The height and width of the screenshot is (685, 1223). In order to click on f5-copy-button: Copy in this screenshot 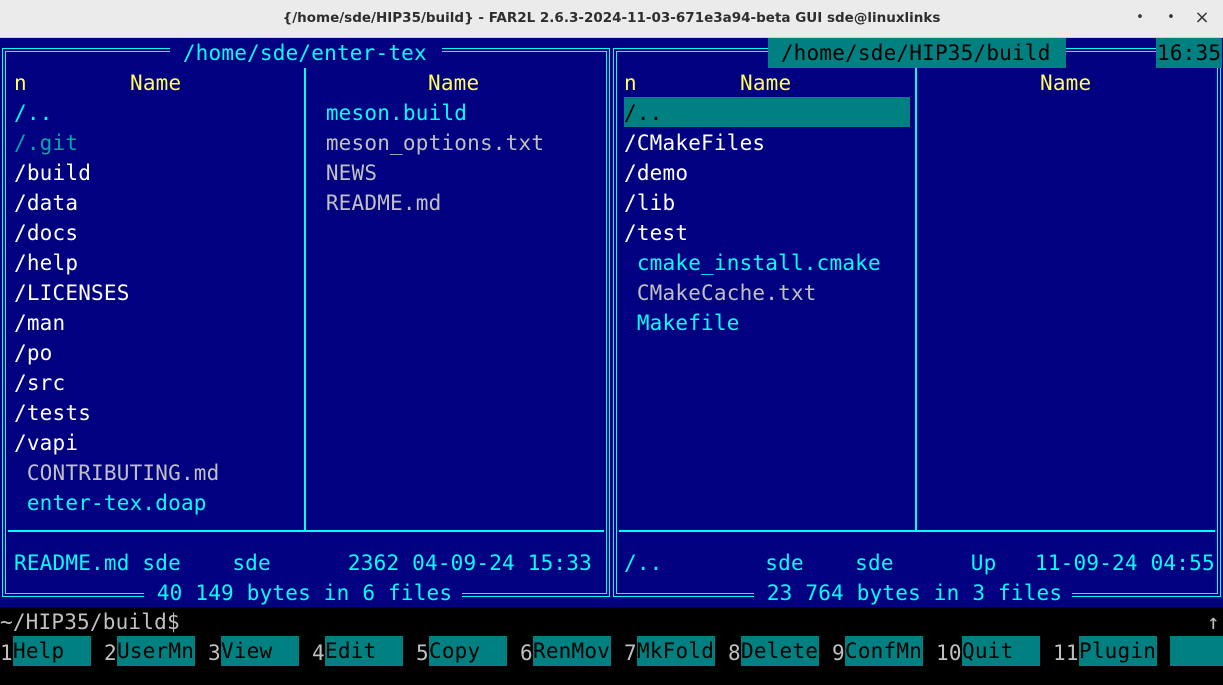, I will do `click(468, 651)`.